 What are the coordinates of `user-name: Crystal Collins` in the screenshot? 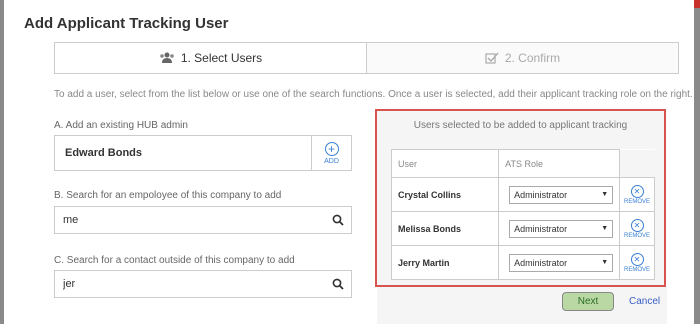 It's located at (445, 194).